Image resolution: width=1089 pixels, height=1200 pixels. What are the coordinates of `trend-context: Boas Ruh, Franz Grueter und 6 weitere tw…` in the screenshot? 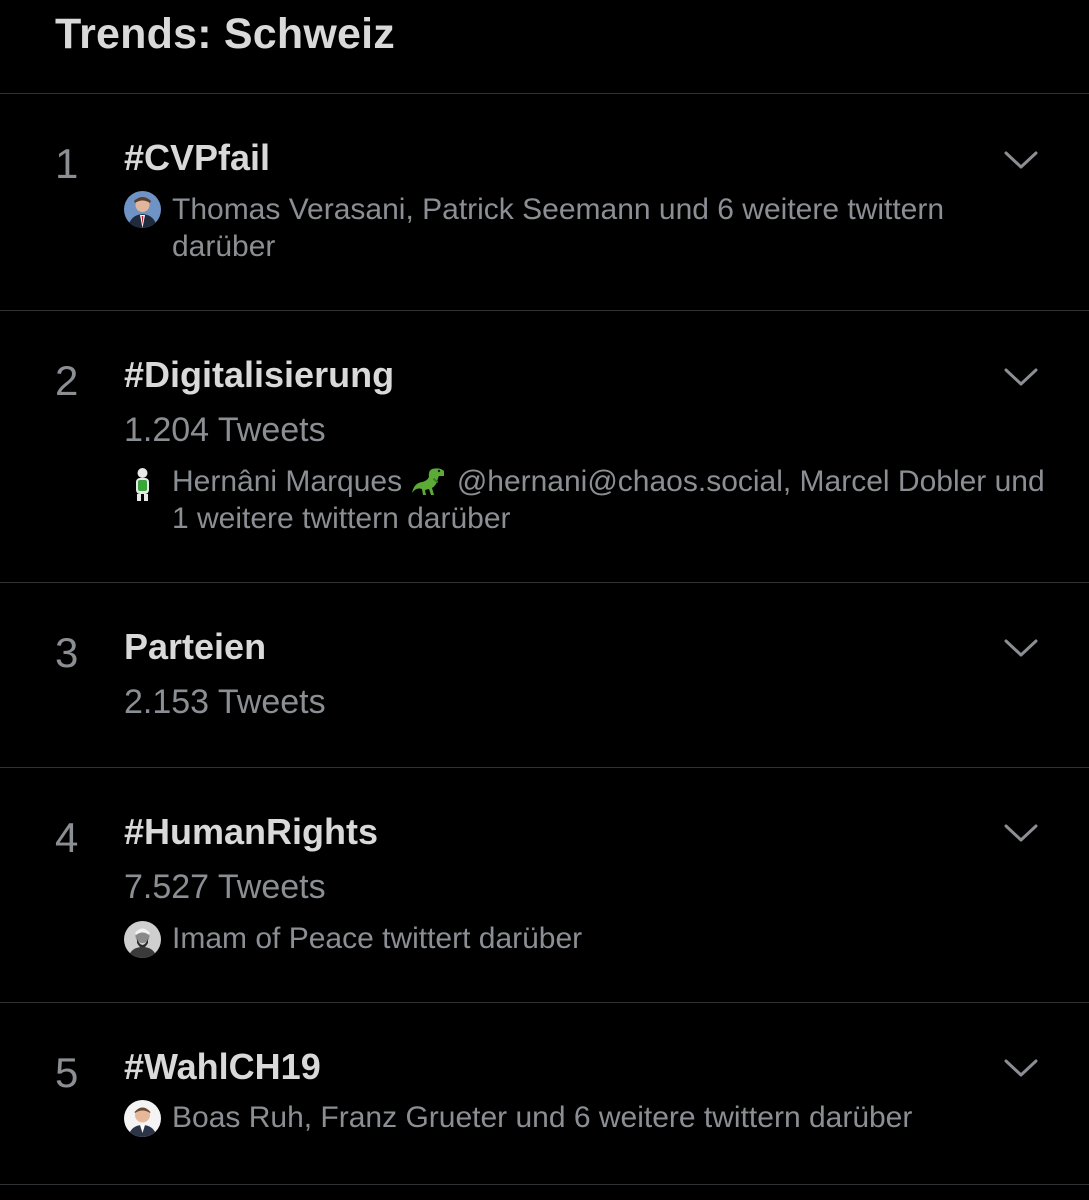 It's located at (542, 1117).